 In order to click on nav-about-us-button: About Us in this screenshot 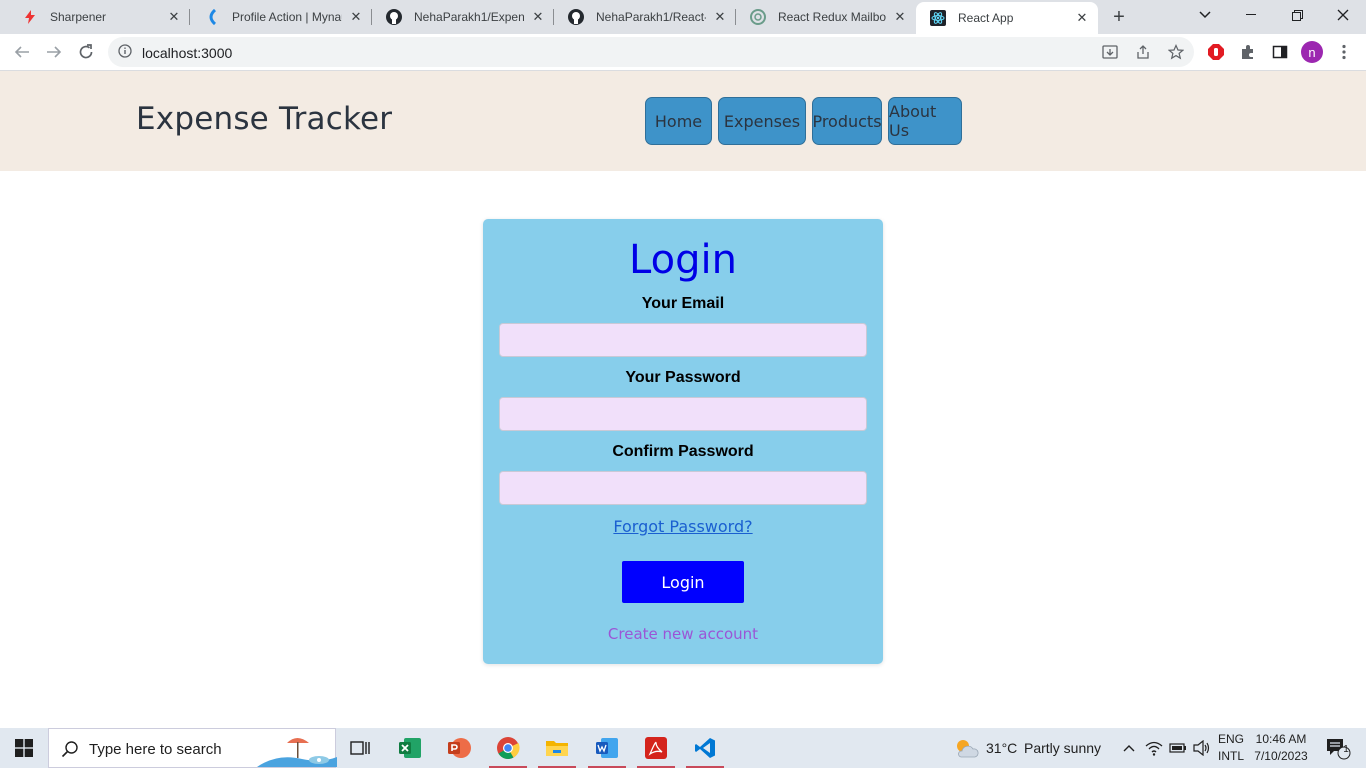, I will do `click(925, 121)`.